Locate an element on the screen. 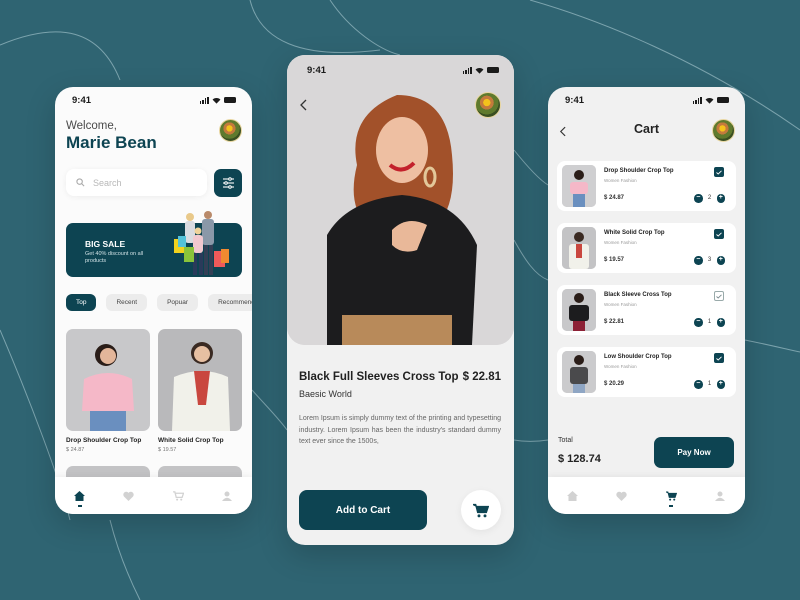 The image size is (800, 600). item-quantity: 2 is located at coordinates (709, 198).